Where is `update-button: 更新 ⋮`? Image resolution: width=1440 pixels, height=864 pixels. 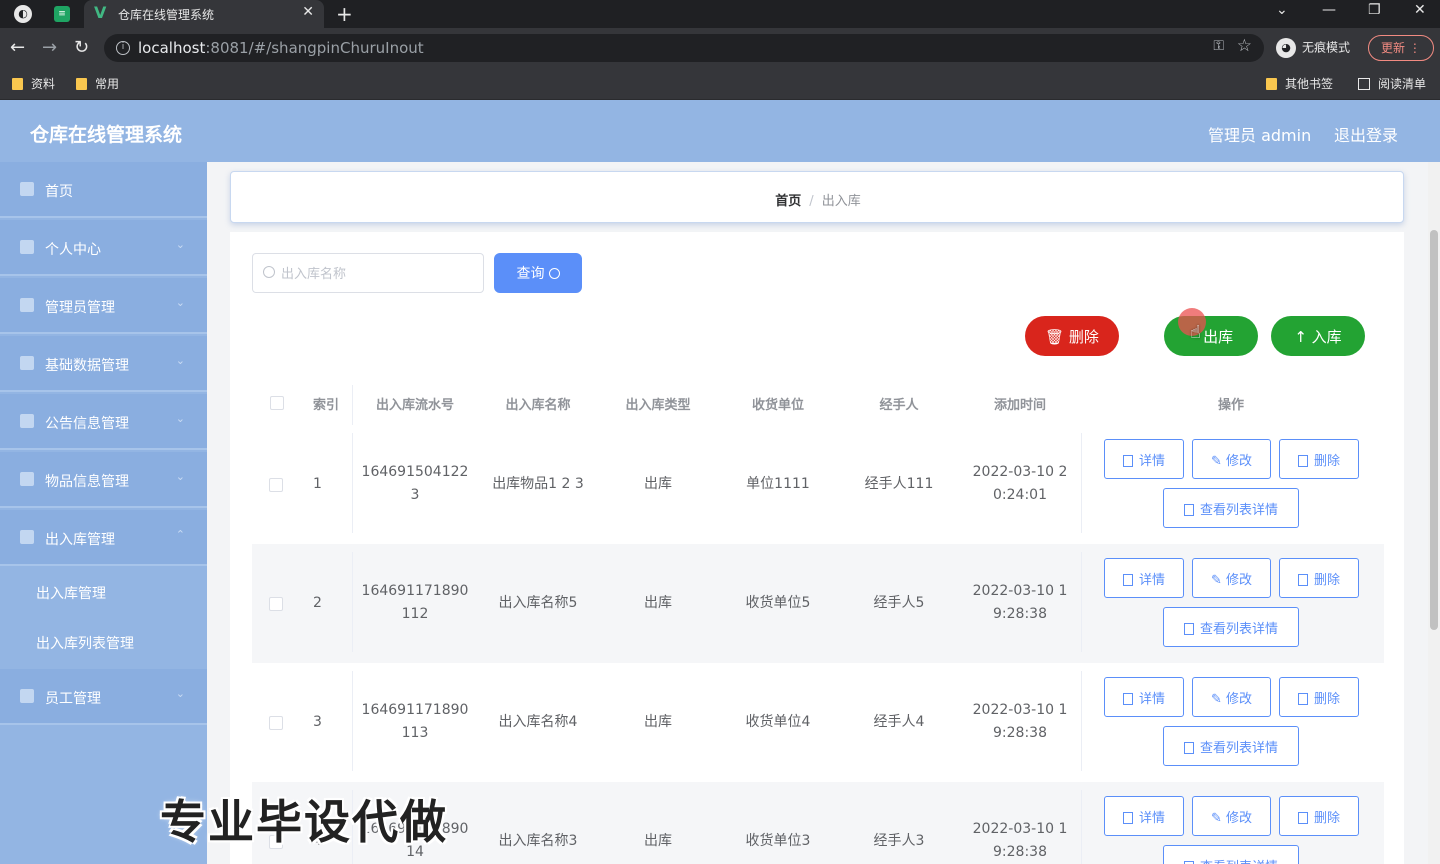 update-button: 更新 ⋮ is located at coordinates (1401, 48).